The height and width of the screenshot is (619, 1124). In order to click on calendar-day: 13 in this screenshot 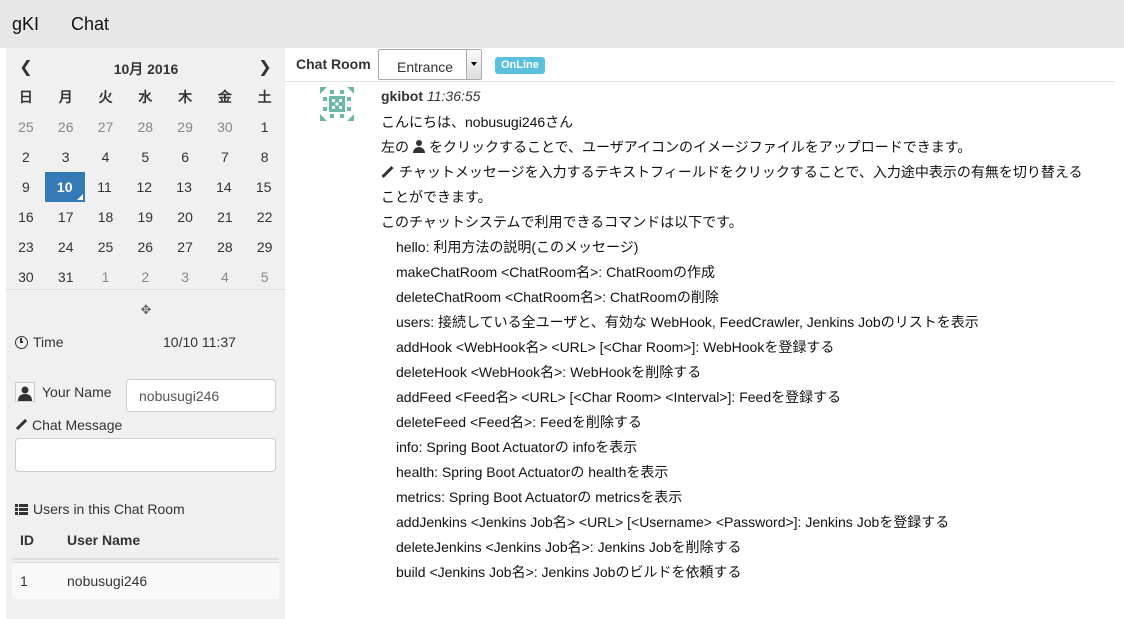, I will do `click(184, 187)`.